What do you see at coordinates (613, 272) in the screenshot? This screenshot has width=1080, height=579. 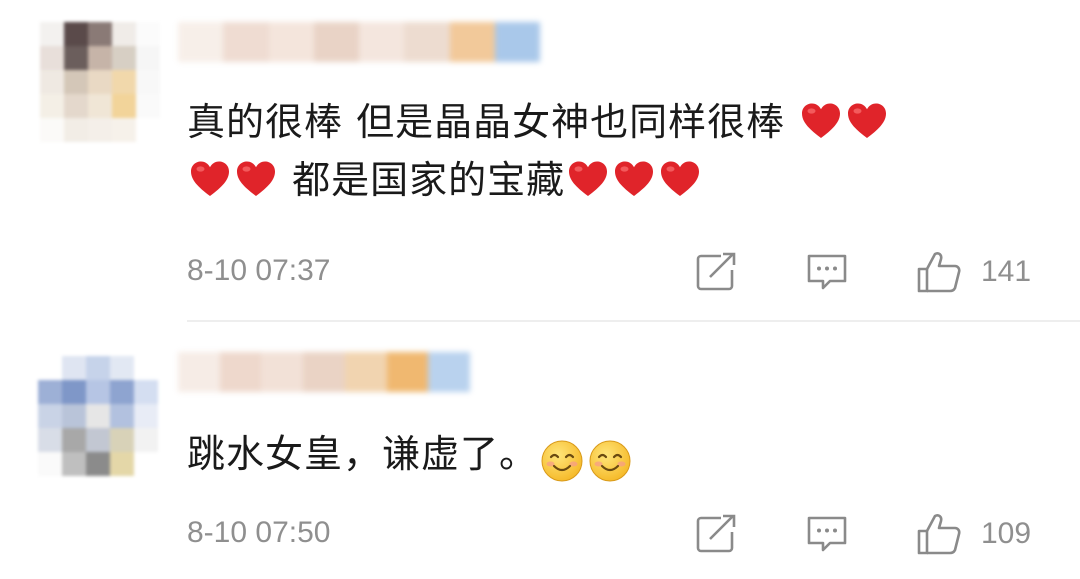 I see `comment-meta: 8-10 07:37 141` at bounding box center [613, 272].